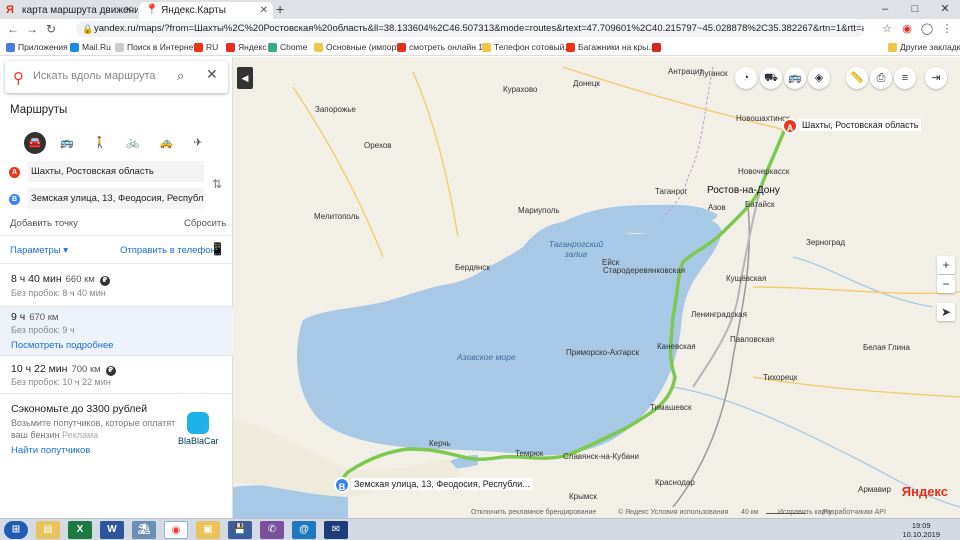 Image resolution: width=960 pixels, height=540 pixels. I want to click on search-icon: ⌕, so click(180, 76).